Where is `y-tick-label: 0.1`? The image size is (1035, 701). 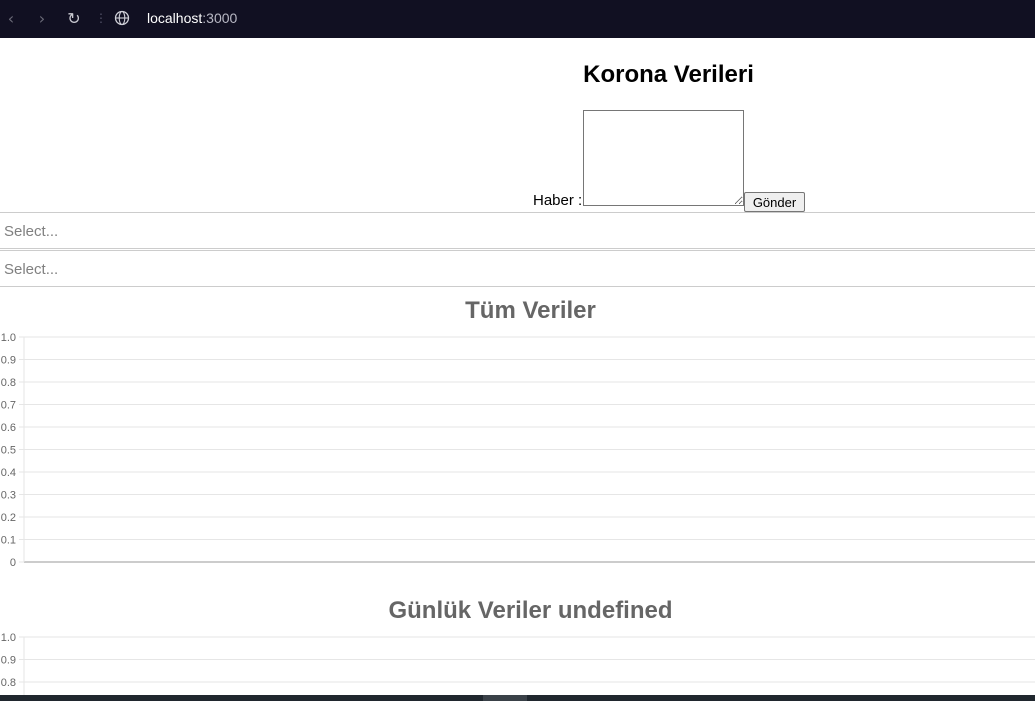
y-tick-label: 0.1 is located at coordinates (8, 541).